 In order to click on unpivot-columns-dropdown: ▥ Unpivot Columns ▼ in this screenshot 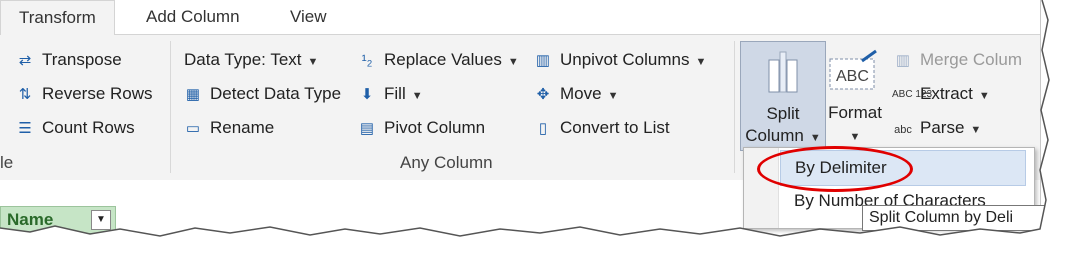, I will do `click(619, 60)`.